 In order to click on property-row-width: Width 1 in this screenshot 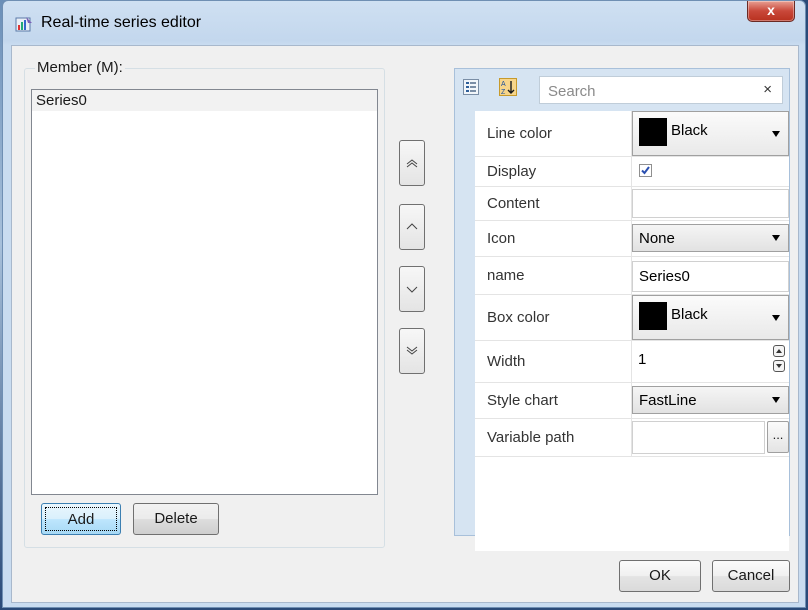, I will do `click(632, 362)`.